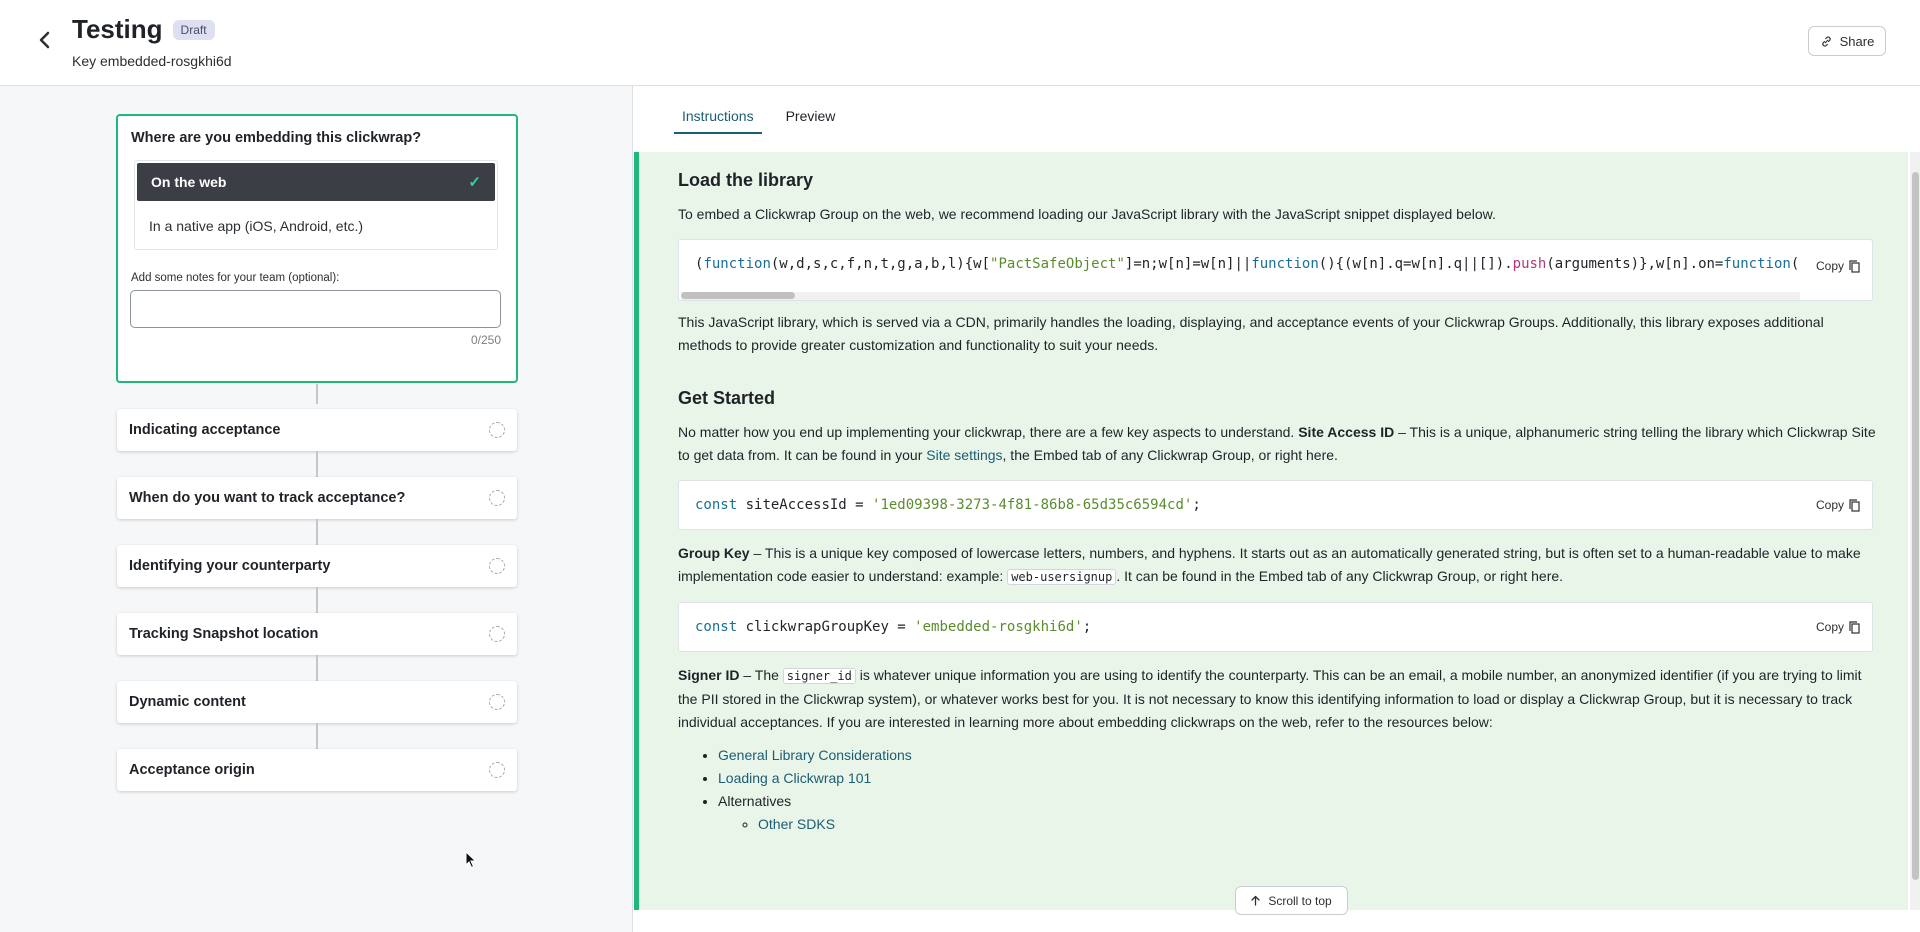  Describe the element at coordinates (316, 182) in the screenshot. I see `option-on-the-web: On the web ✓` at that location.